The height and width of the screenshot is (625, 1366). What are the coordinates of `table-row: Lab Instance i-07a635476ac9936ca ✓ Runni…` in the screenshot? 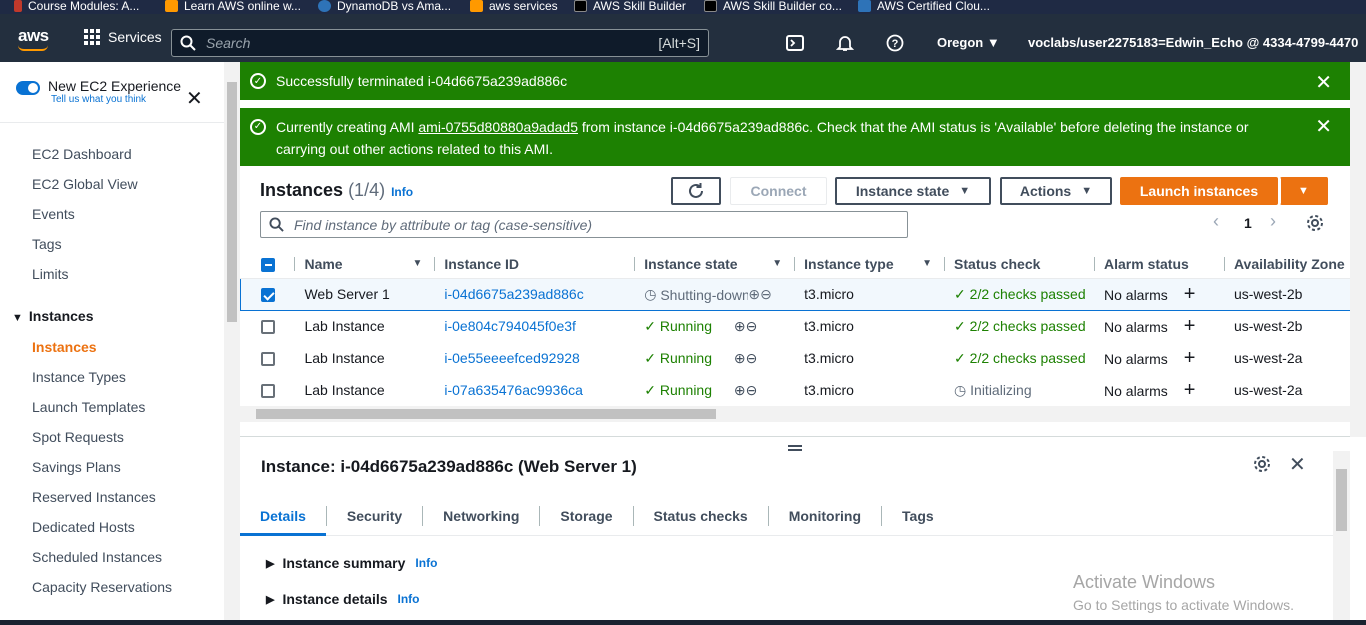 It's located at (796, 390).